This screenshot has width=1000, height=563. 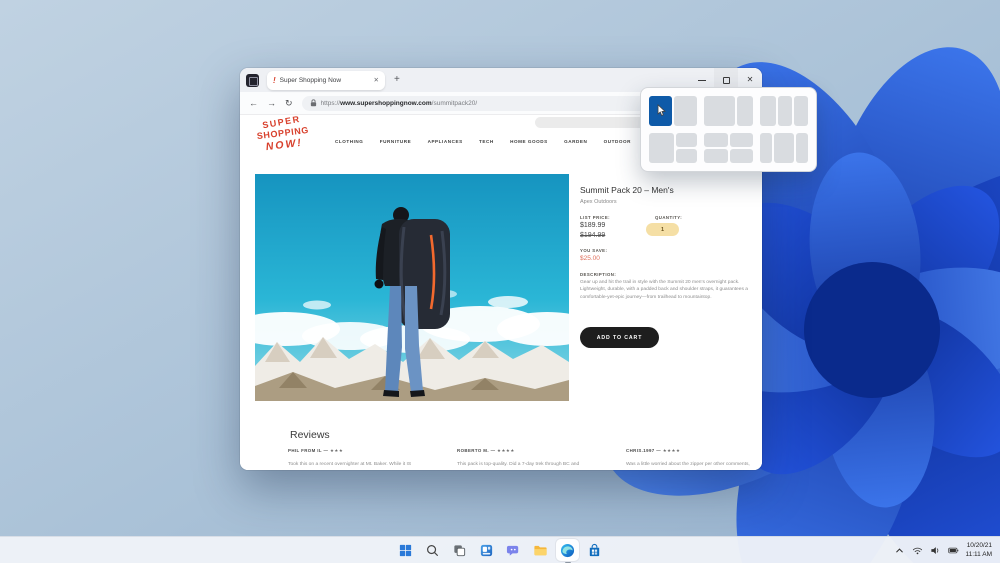 I want to click on snap-layouts-flyout, so click(x=728, y=129).